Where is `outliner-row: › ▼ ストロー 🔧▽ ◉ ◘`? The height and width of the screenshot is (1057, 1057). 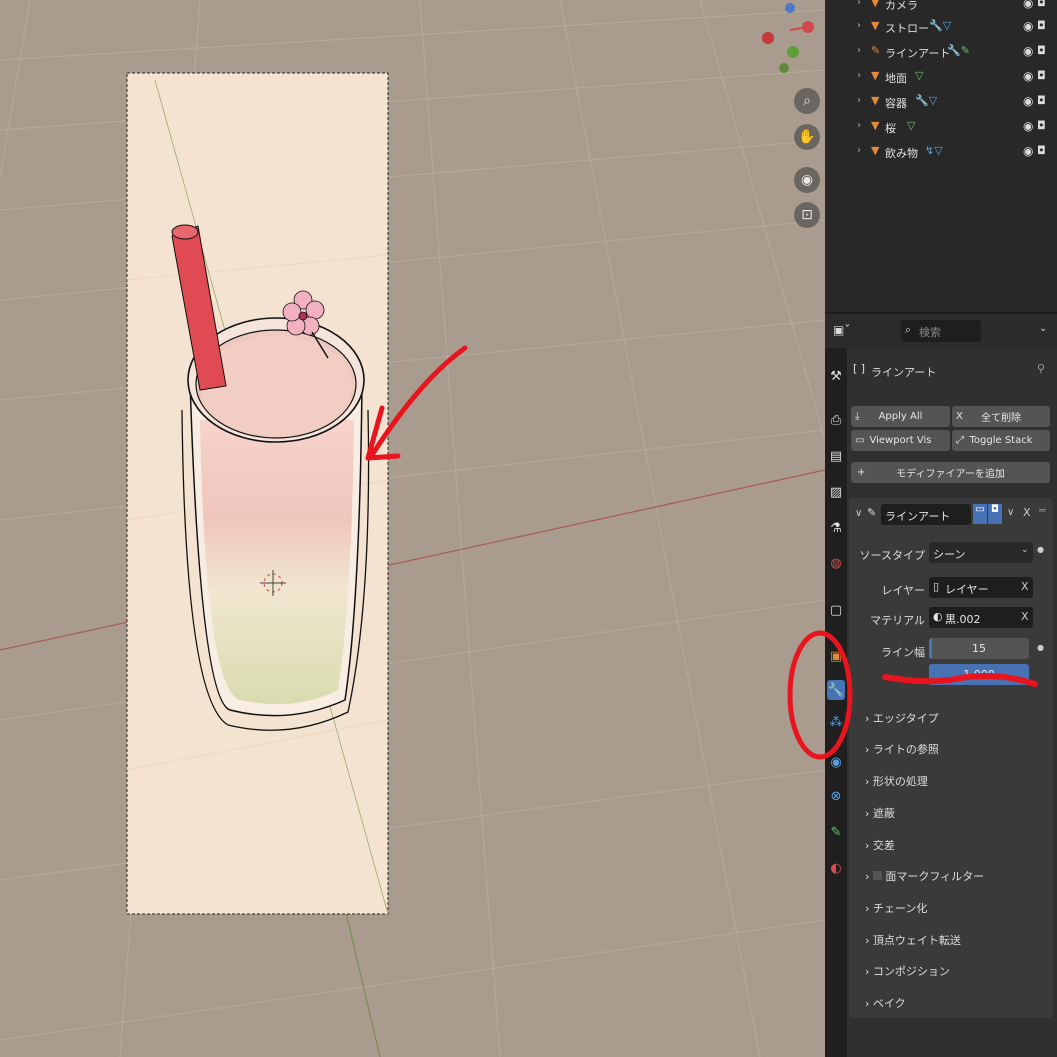 outliner-row: › ▼ ストロー 🔧▽ ◉ ◘ is located at coordinates (941, 27).